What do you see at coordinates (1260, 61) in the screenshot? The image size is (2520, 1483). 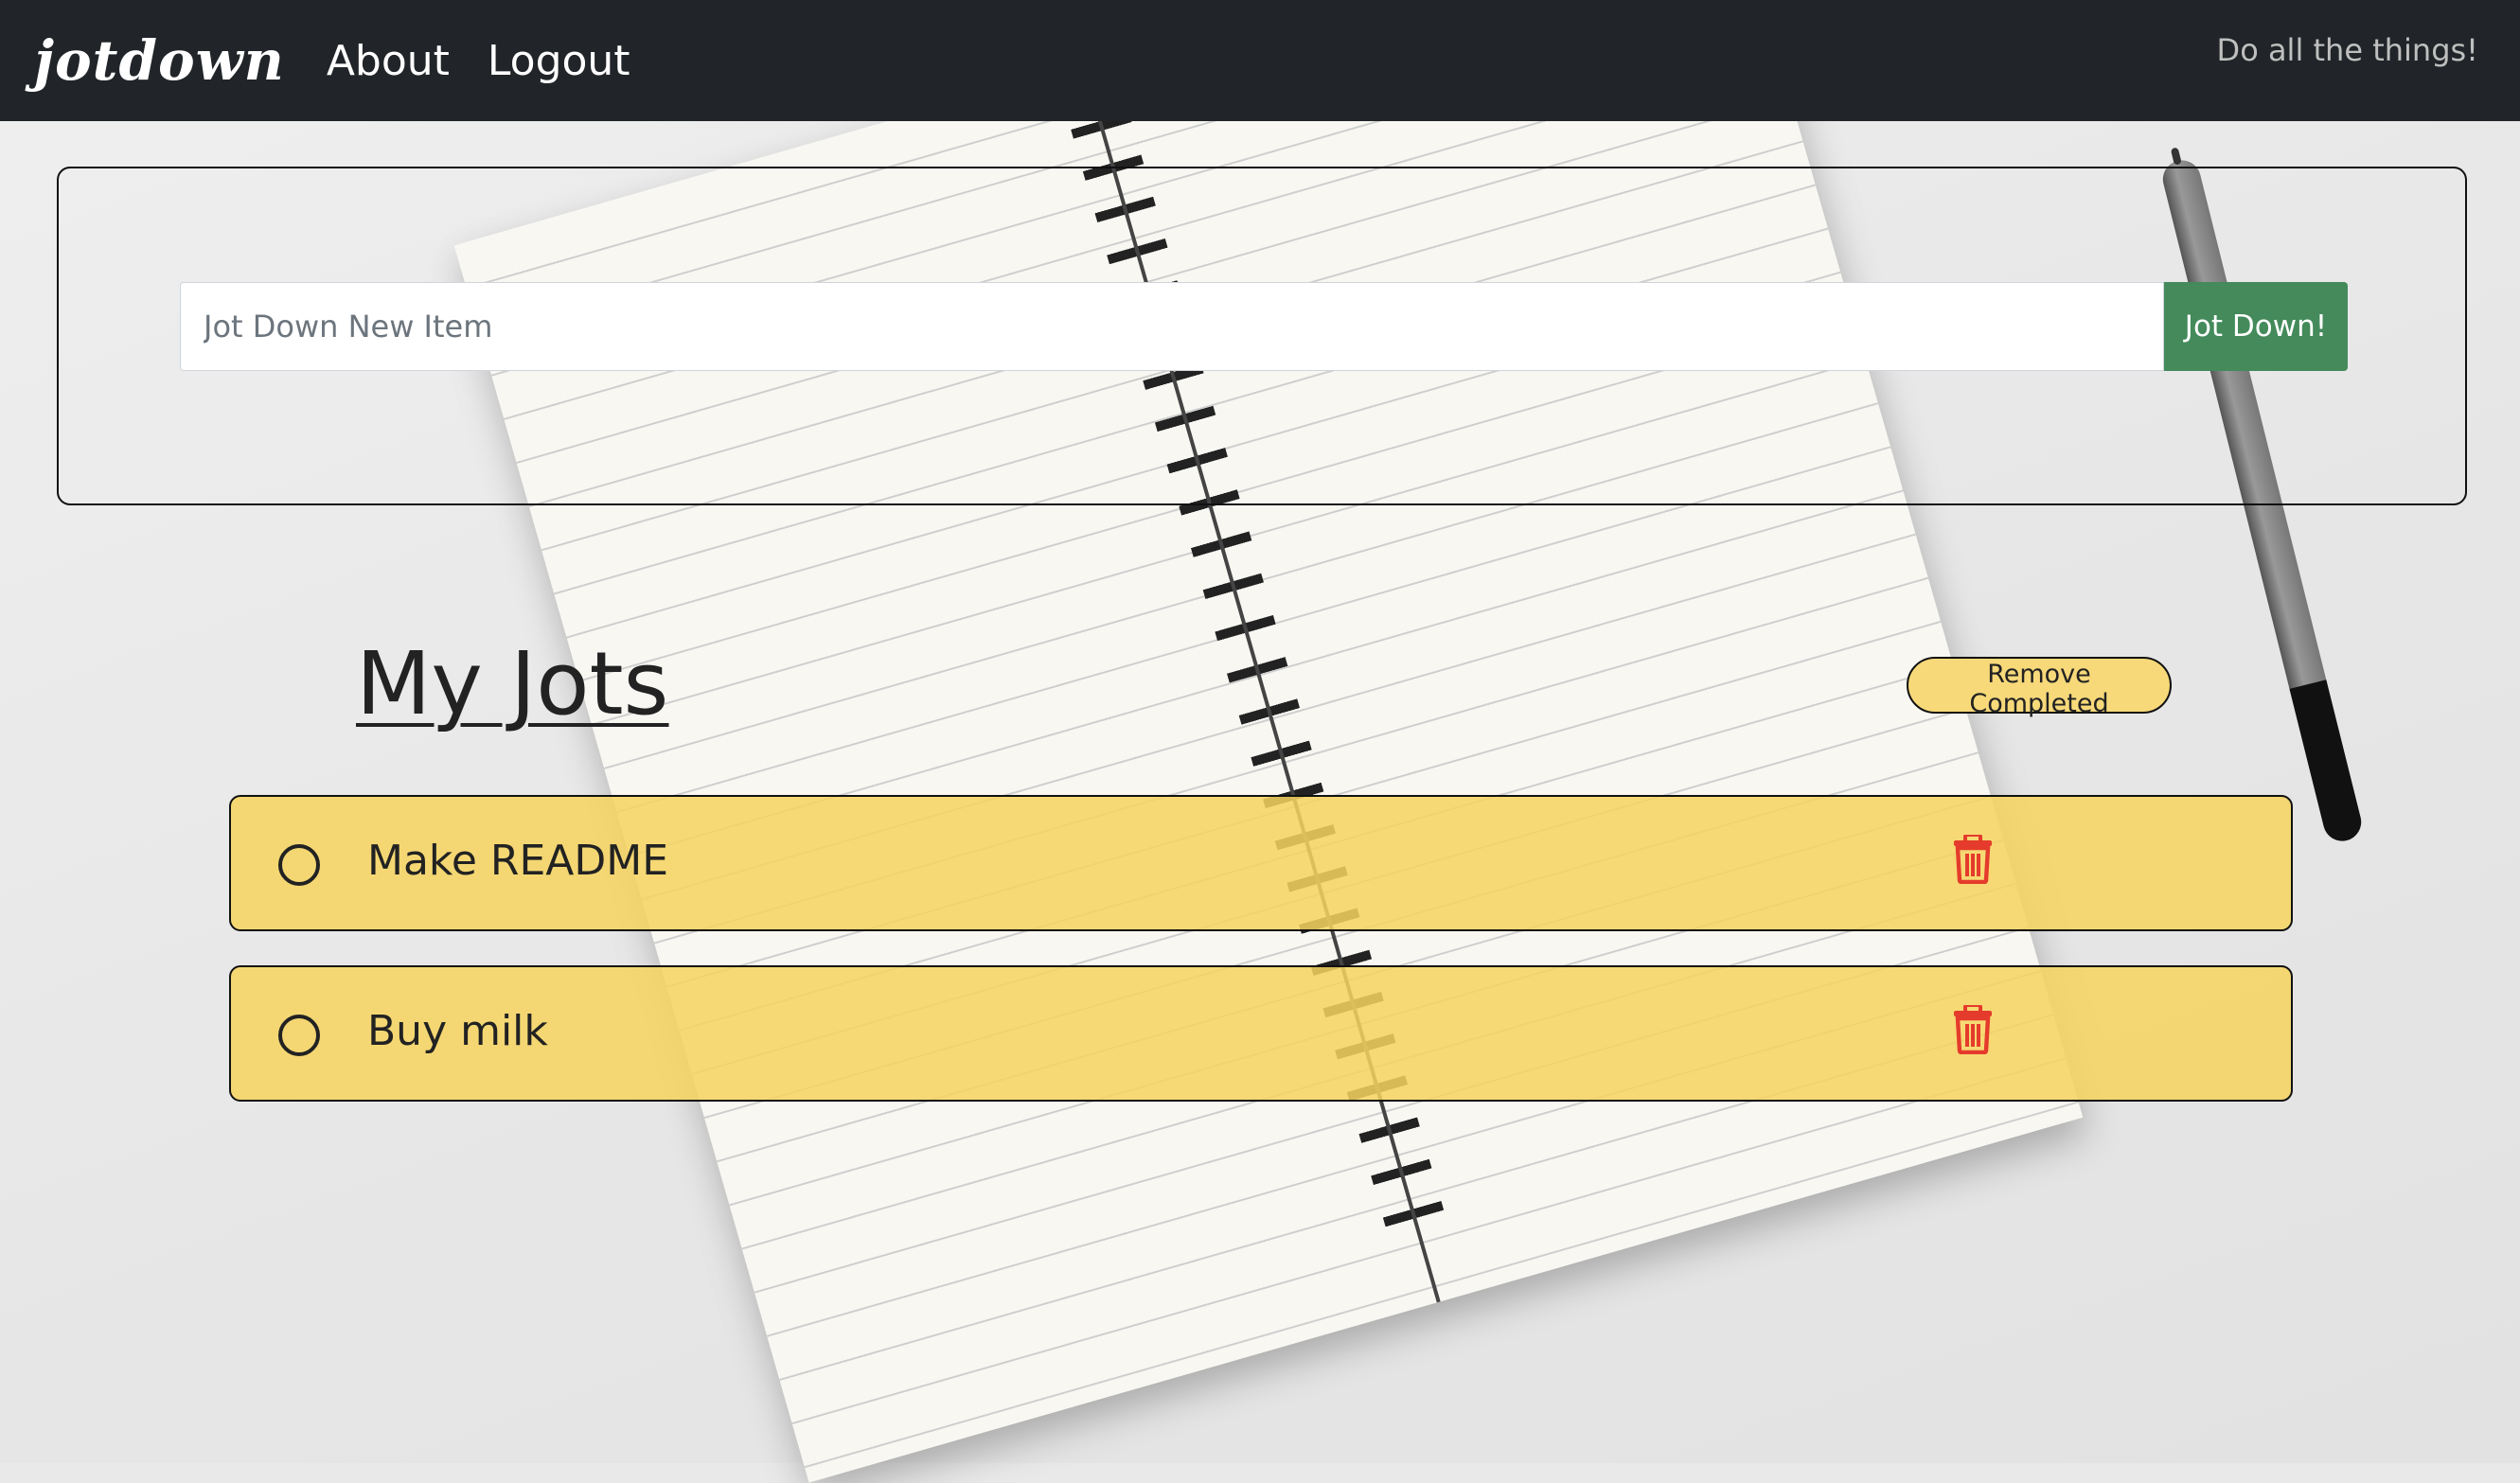 I see `navbar: jotdown About Logout Do all the things!` at bounding box center [1260, 61].